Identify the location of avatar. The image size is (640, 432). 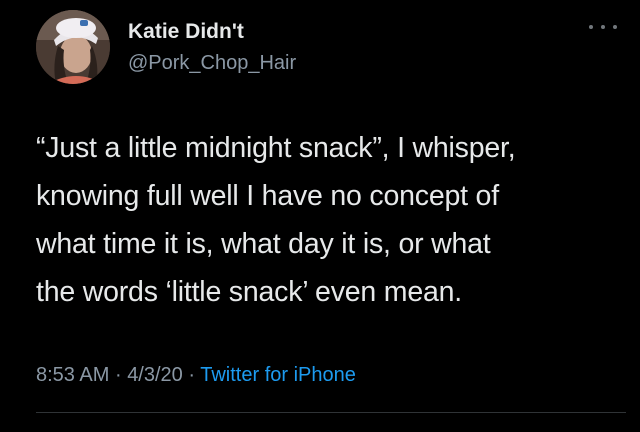
(73, 47).